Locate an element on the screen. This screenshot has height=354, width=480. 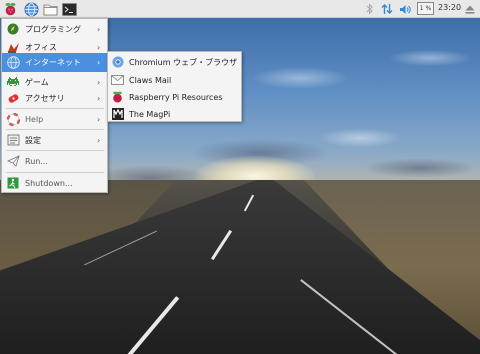
cpu-usage-monitor: 1 % is located at coordinates (425, 8).